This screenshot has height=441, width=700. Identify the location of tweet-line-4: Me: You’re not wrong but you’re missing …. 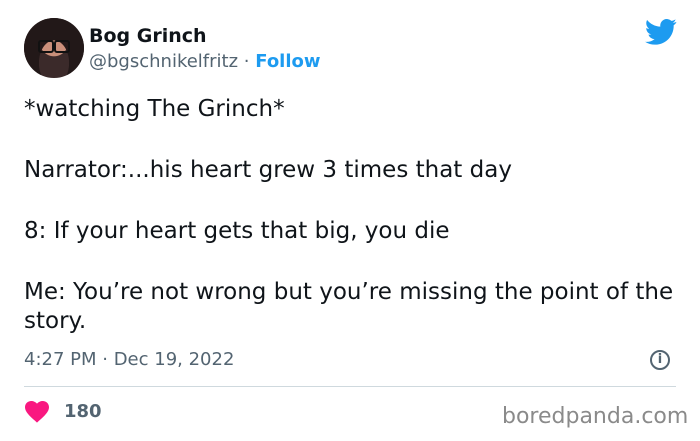
(349, 306).